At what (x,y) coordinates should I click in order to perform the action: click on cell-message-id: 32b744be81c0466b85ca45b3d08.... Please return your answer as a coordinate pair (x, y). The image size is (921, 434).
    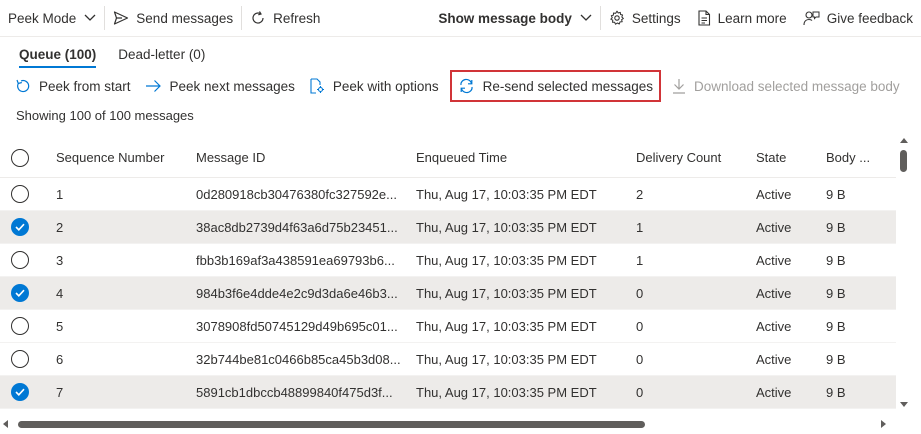
    Looking at the image, I should click on (298, 359).